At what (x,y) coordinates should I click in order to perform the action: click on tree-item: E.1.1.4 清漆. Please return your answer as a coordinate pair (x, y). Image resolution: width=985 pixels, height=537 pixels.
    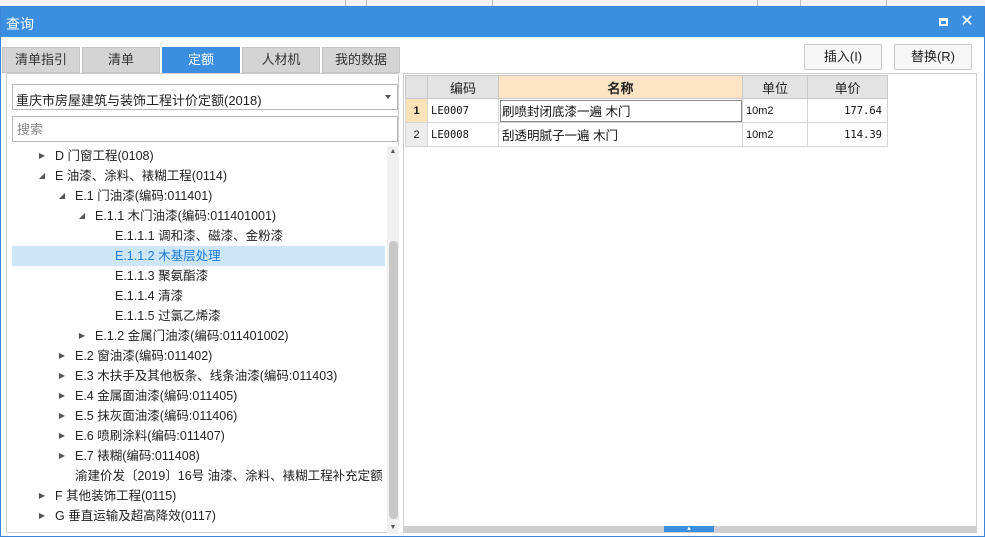
    Looking at the image, I should click on (198, 296).